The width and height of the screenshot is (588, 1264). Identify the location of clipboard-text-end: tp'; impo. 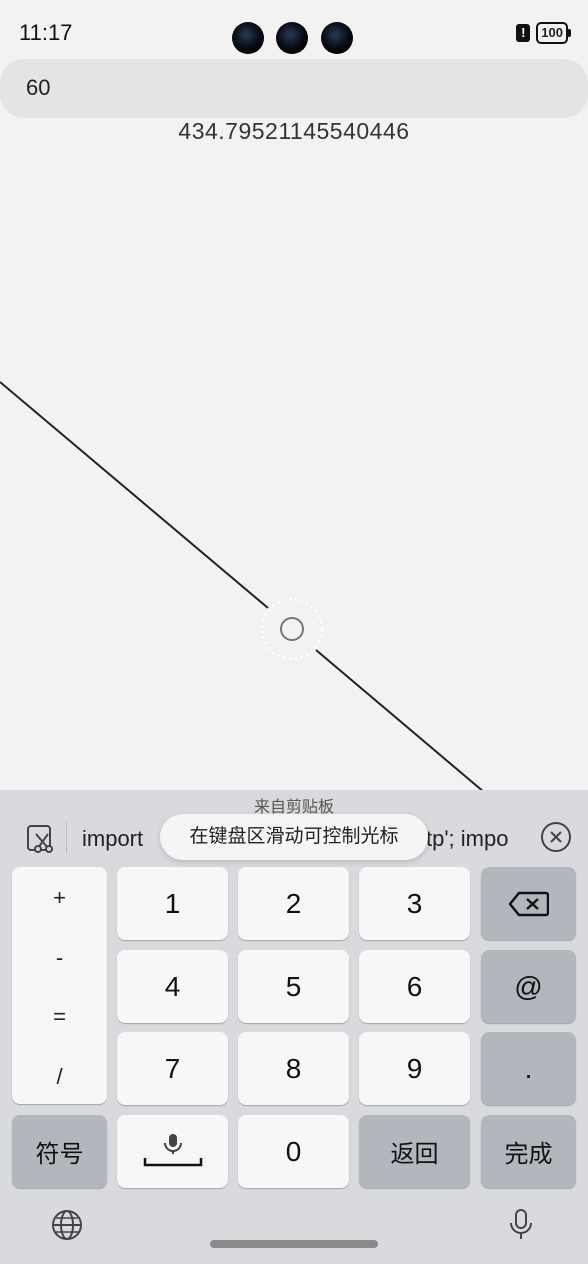
(467, 839).